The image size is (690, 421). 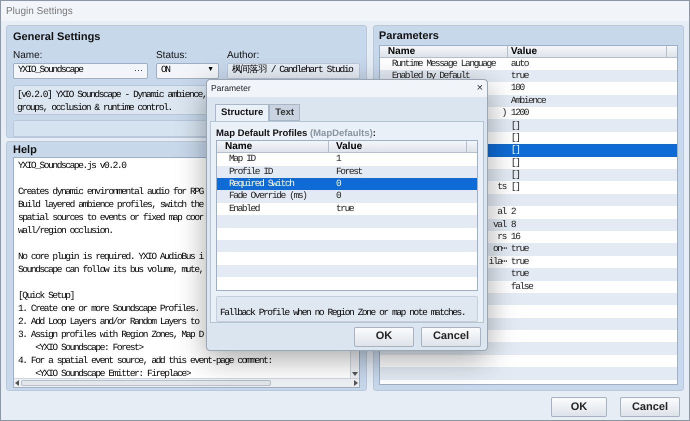 I want to click on help-text-line: [Quick Setup], so click(x=46, y=295).